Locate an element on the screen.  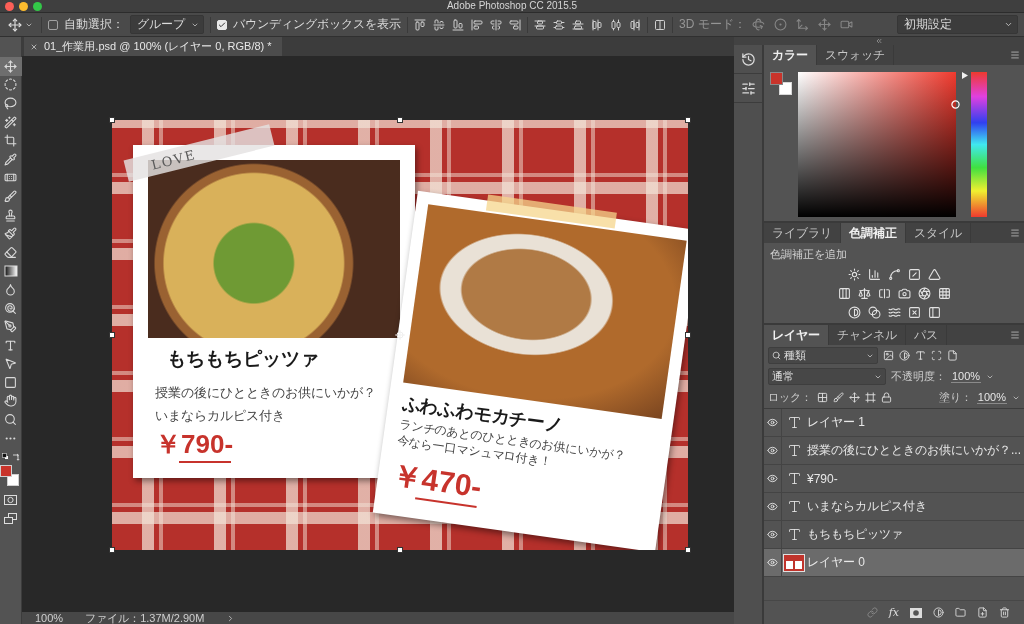
align-center-icon is located at coordinates (496, 24).